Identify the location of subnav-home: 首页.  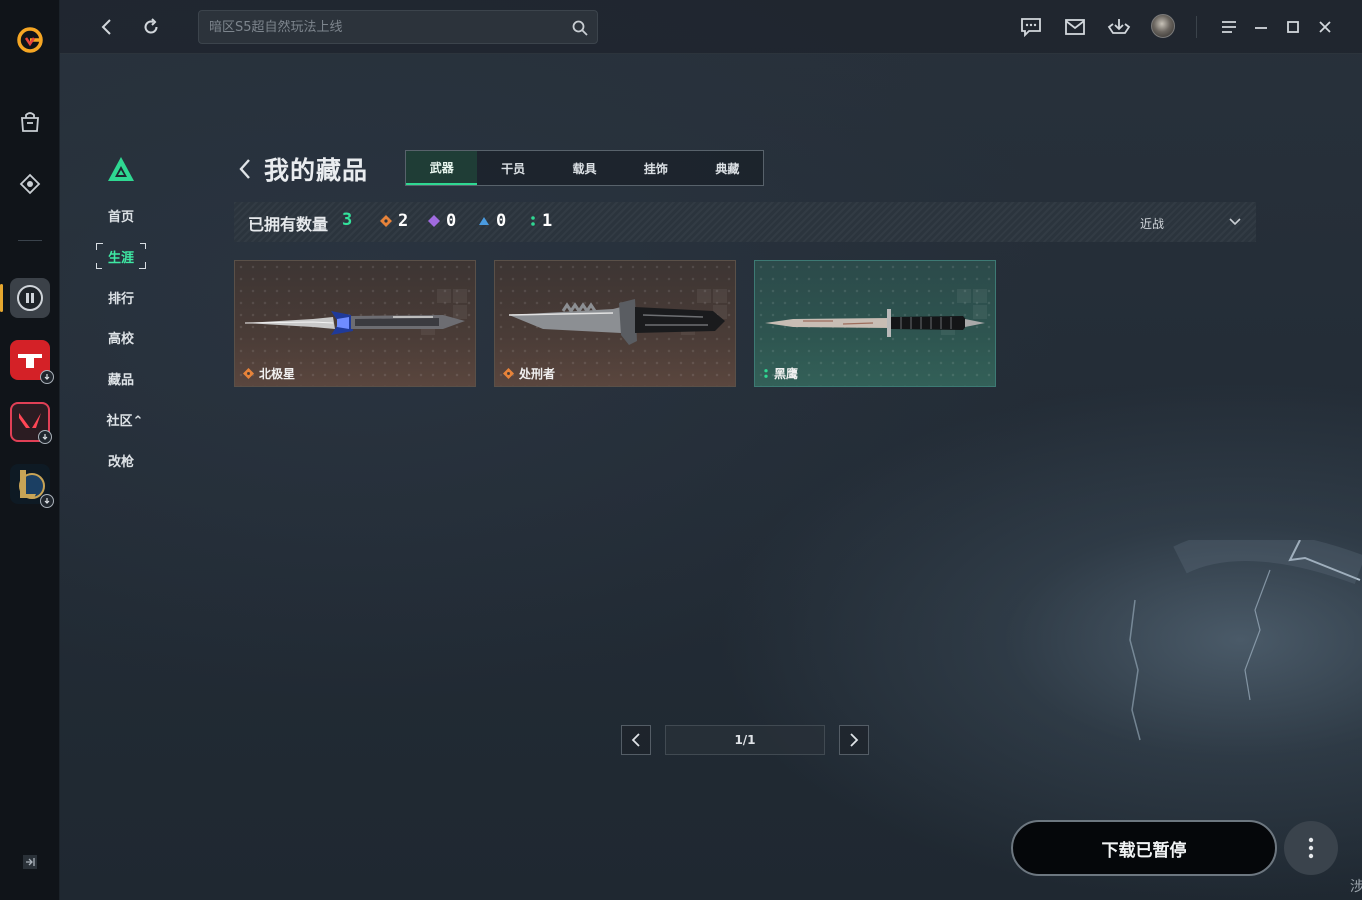
(121, 215).